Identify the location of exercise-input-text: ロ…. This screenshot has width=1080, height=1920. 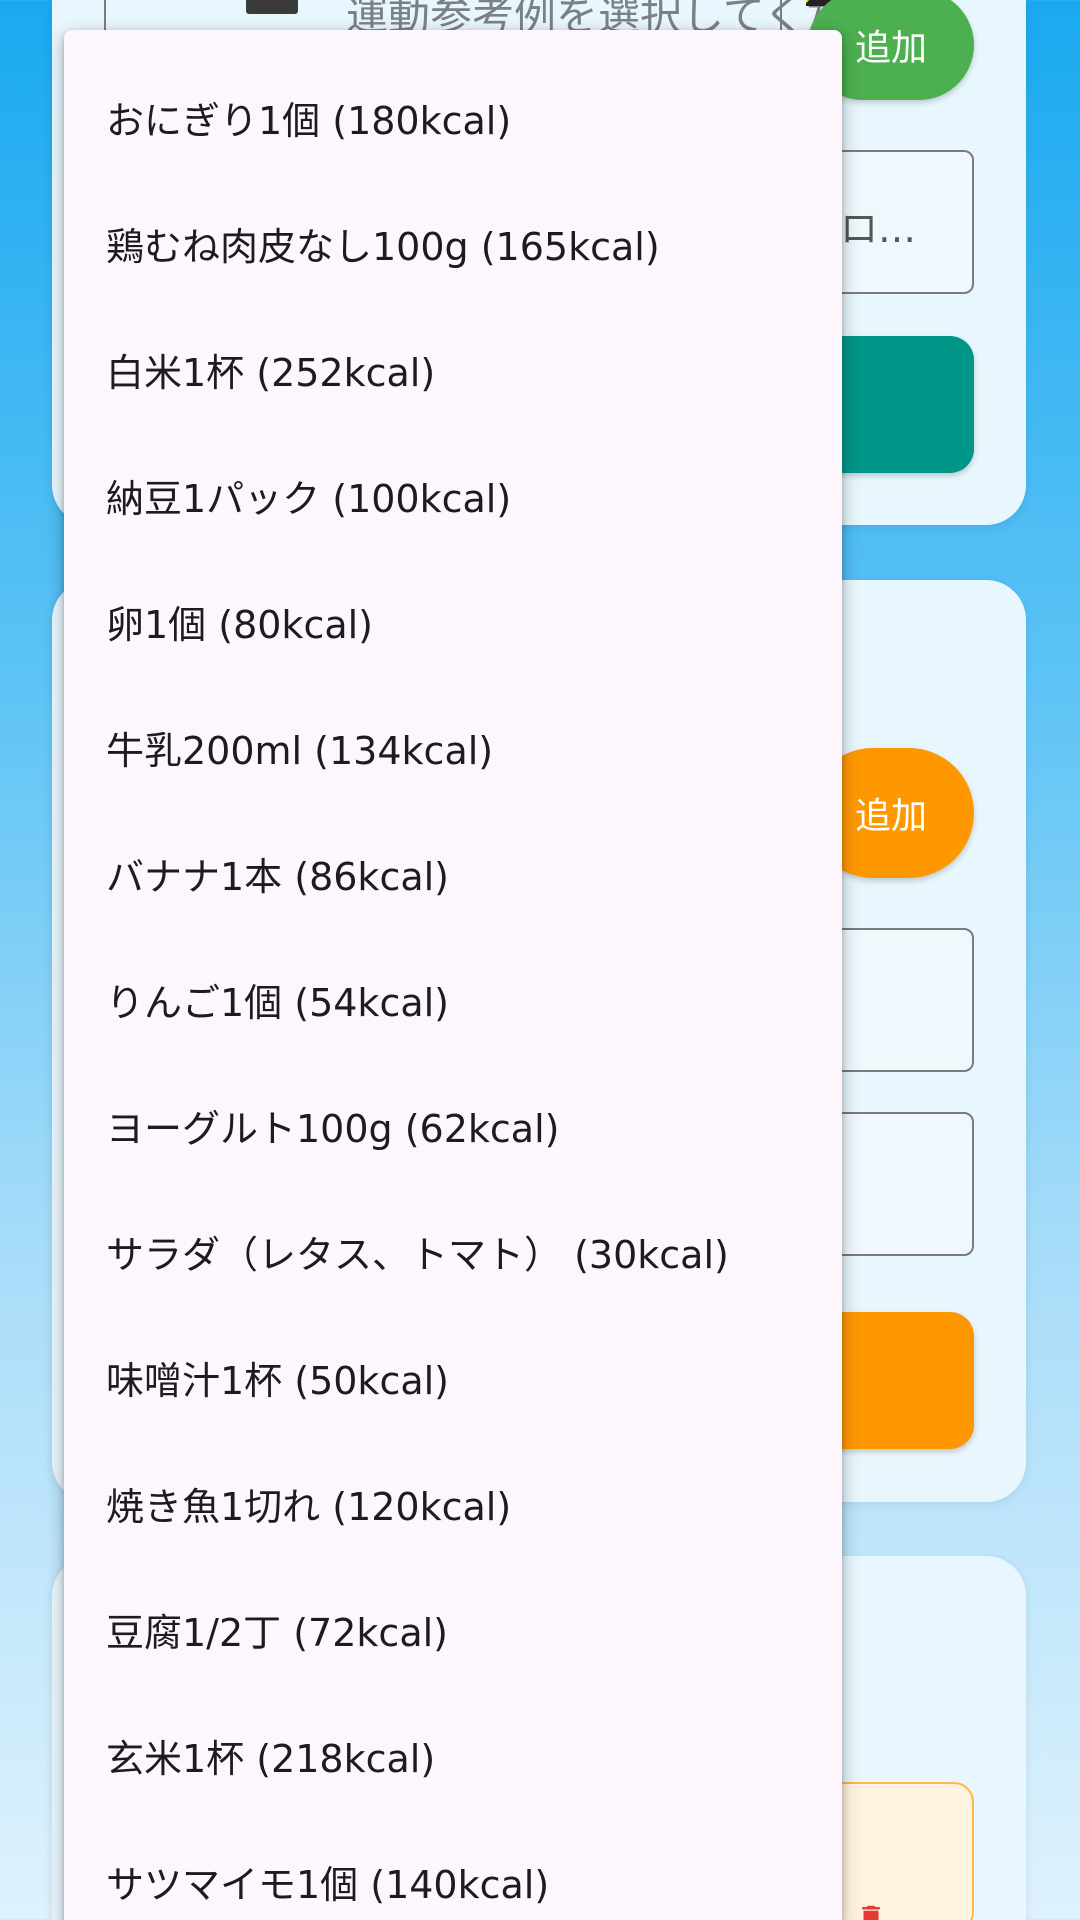
(878, 229).